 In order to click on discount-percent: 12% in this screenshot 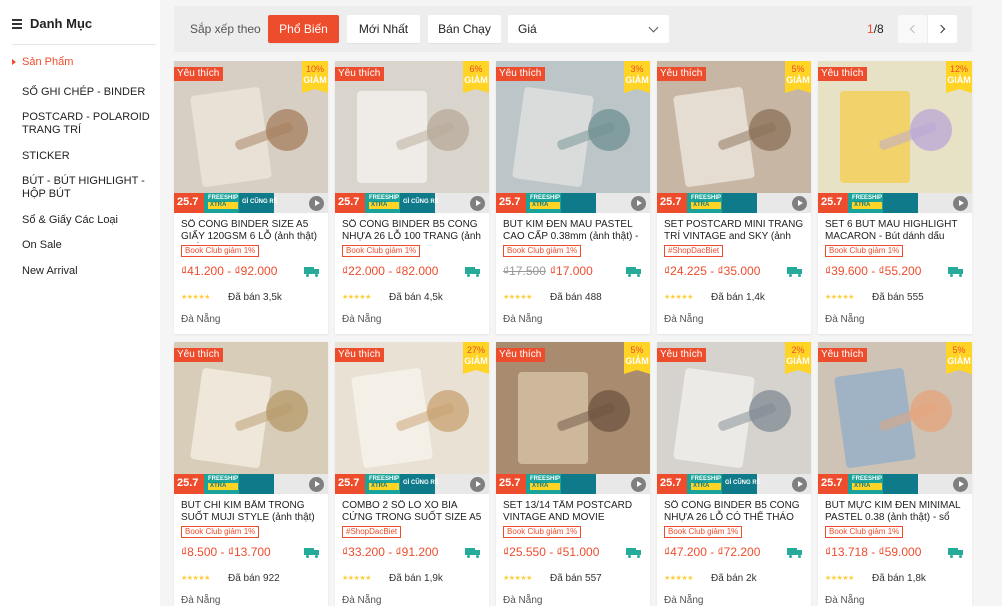, I will do `click(958, 69)`.